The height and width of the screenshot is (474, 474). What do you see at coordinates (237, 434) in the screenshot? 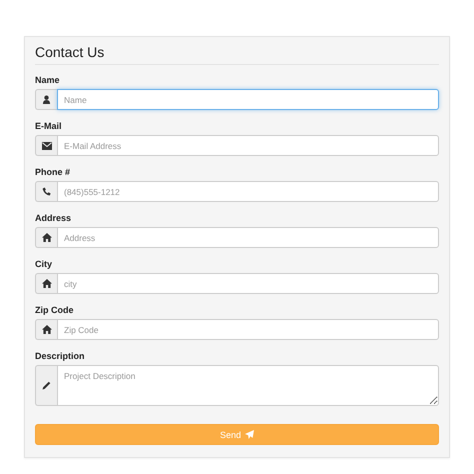
I see `send-button: Send` at bounding box center [237, 434].